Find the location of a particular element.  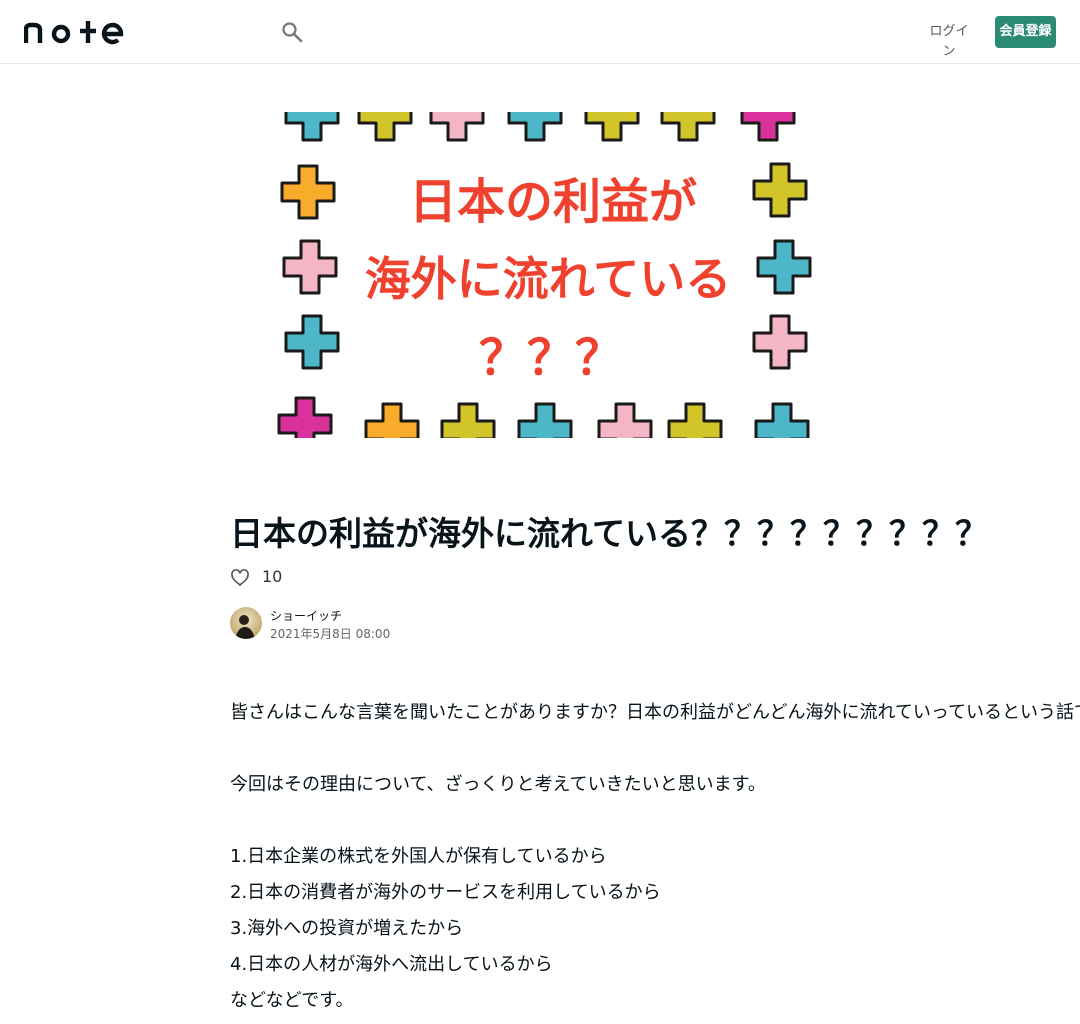

list-item: 2.日本の消費者が海外のサービスを利用しているから is located at coordinates (445, 892).